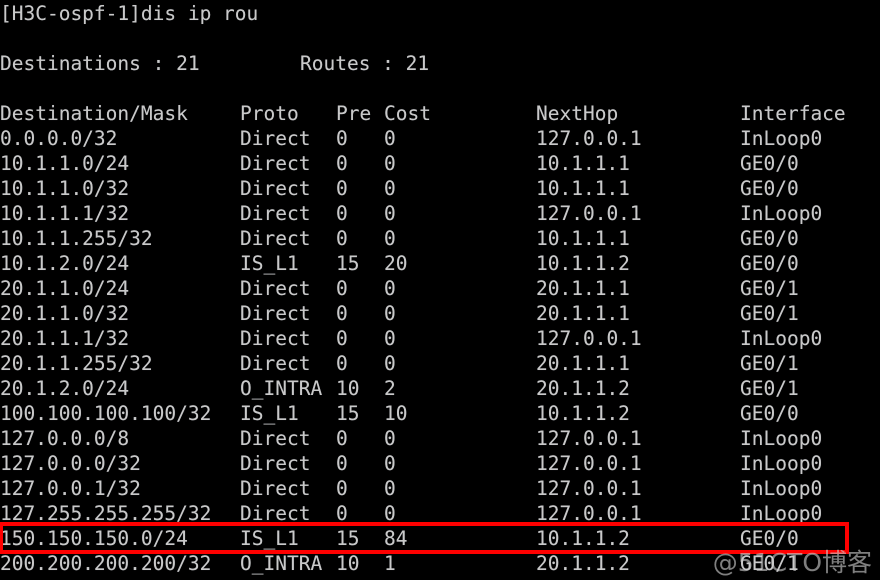 The image size is (880, 580). I want to click on cell-cost: 1, so click(390, 563).